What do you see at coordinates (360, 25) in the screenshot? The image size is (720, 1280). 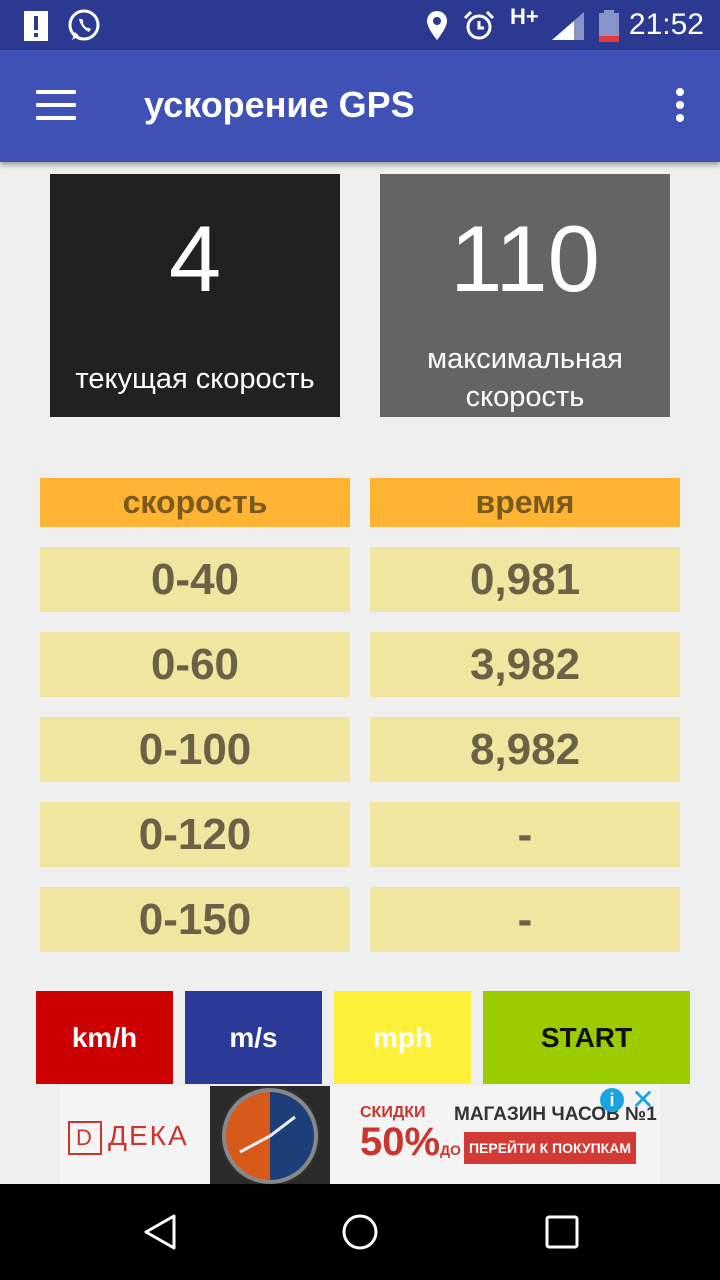 I see `status-bar: H+ 21:52` at bounding box center [360, 25].